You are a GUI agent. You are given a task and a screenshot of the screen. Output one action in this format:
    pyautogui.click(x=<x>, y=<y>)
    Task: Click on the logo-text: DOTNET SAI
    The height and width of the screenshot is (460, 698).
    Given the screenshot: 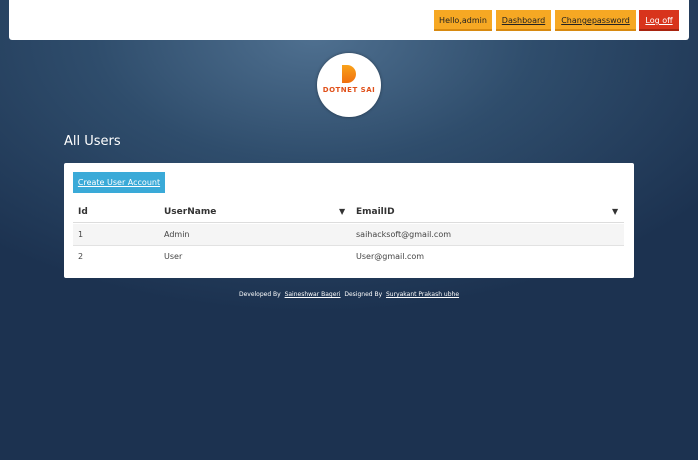 What is the action you would take?
    pyautogui.click(x=349, y=90)
    